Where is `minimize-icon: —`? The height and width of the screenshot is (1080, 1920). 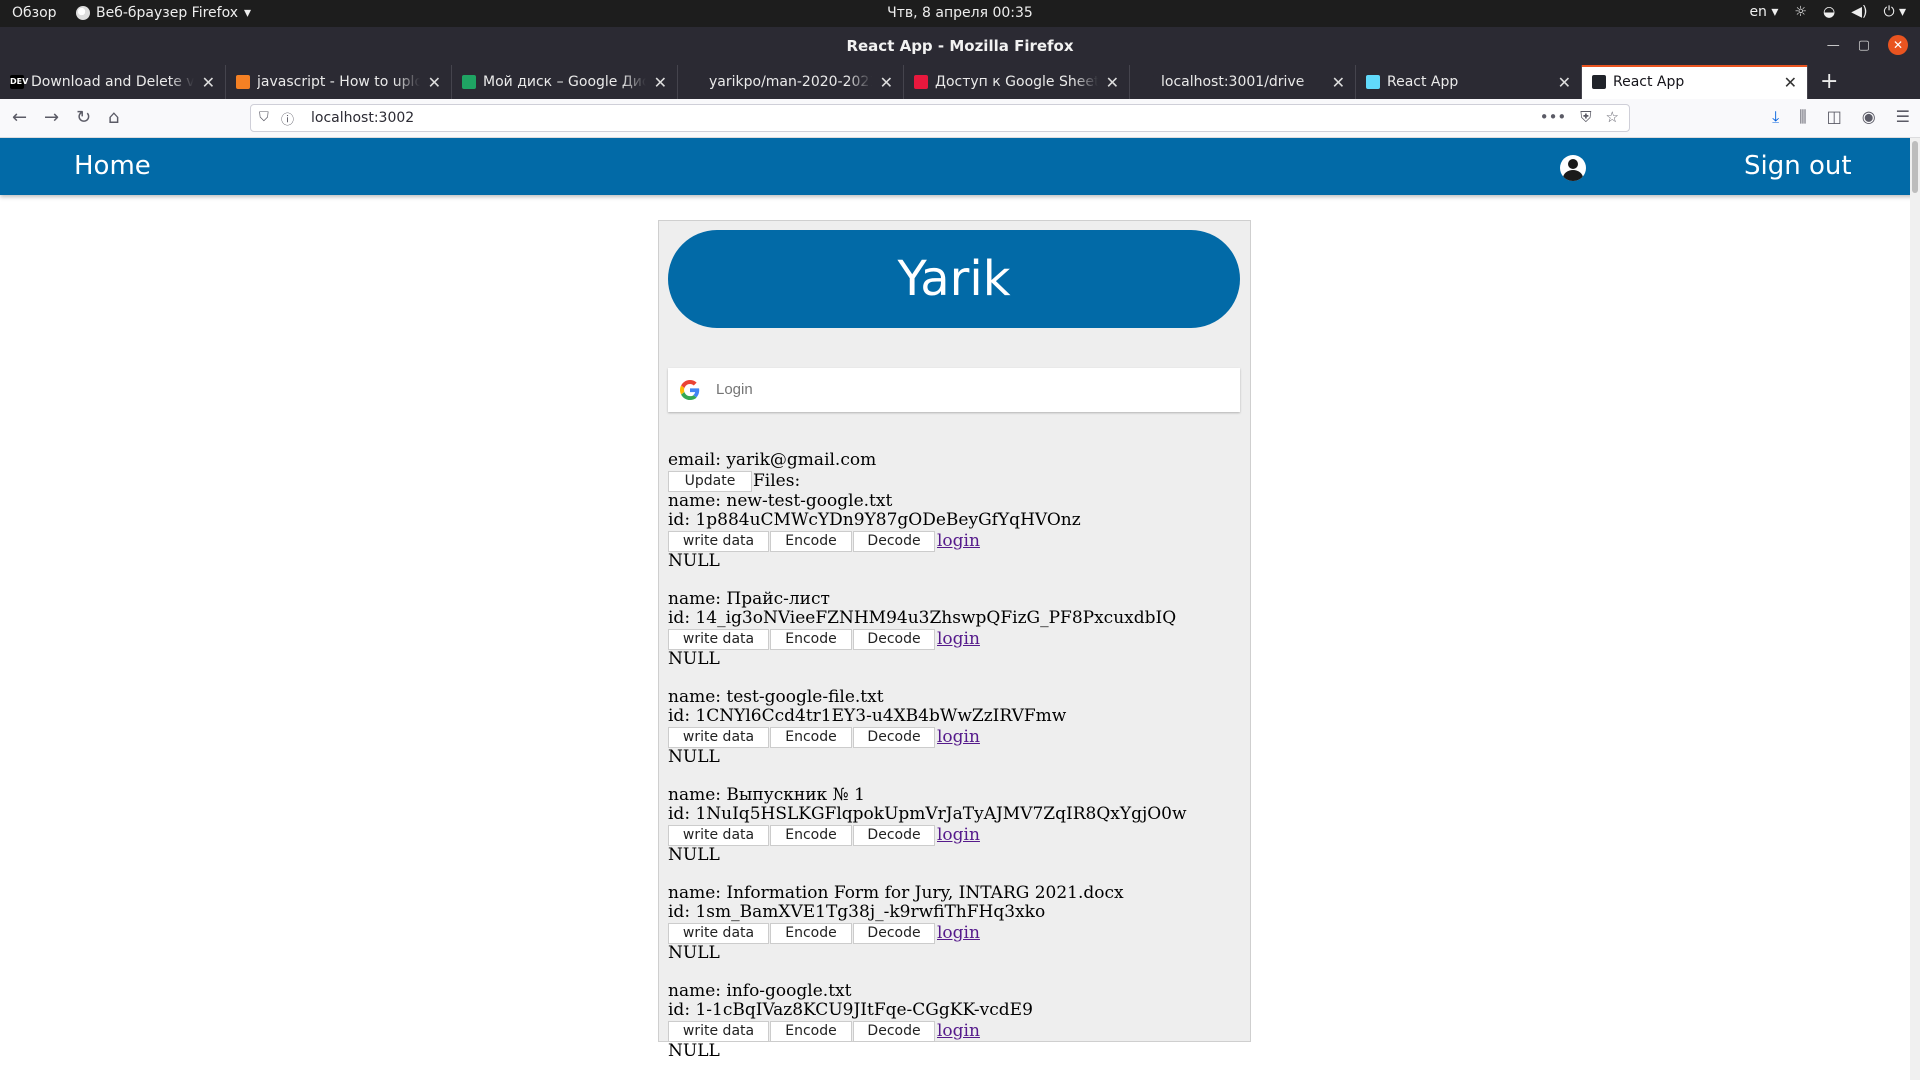 minimize-icon: — is located at coordinates (1833, 45).